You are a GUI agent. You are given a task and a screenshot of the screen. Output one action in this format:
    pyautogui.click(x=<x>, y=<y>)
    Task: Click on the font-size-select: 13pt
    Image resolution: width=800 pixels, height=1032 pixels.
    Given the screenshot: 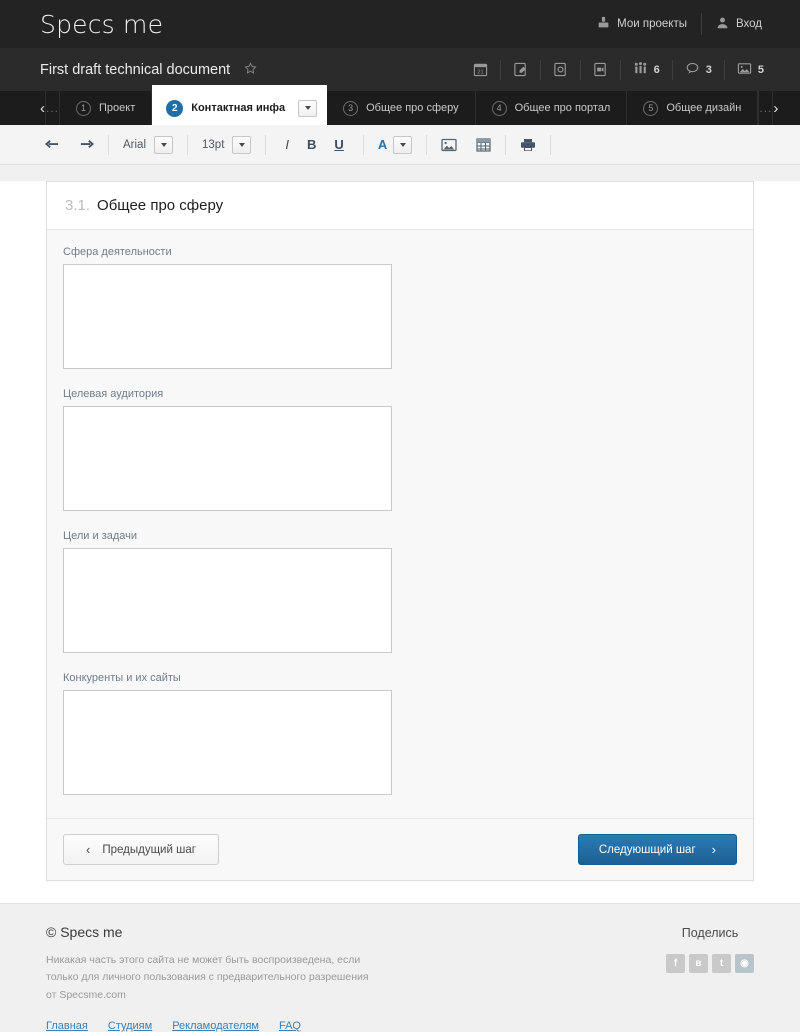 What is the action you would take?
    pyautogui.click(x=226, y=144)
    